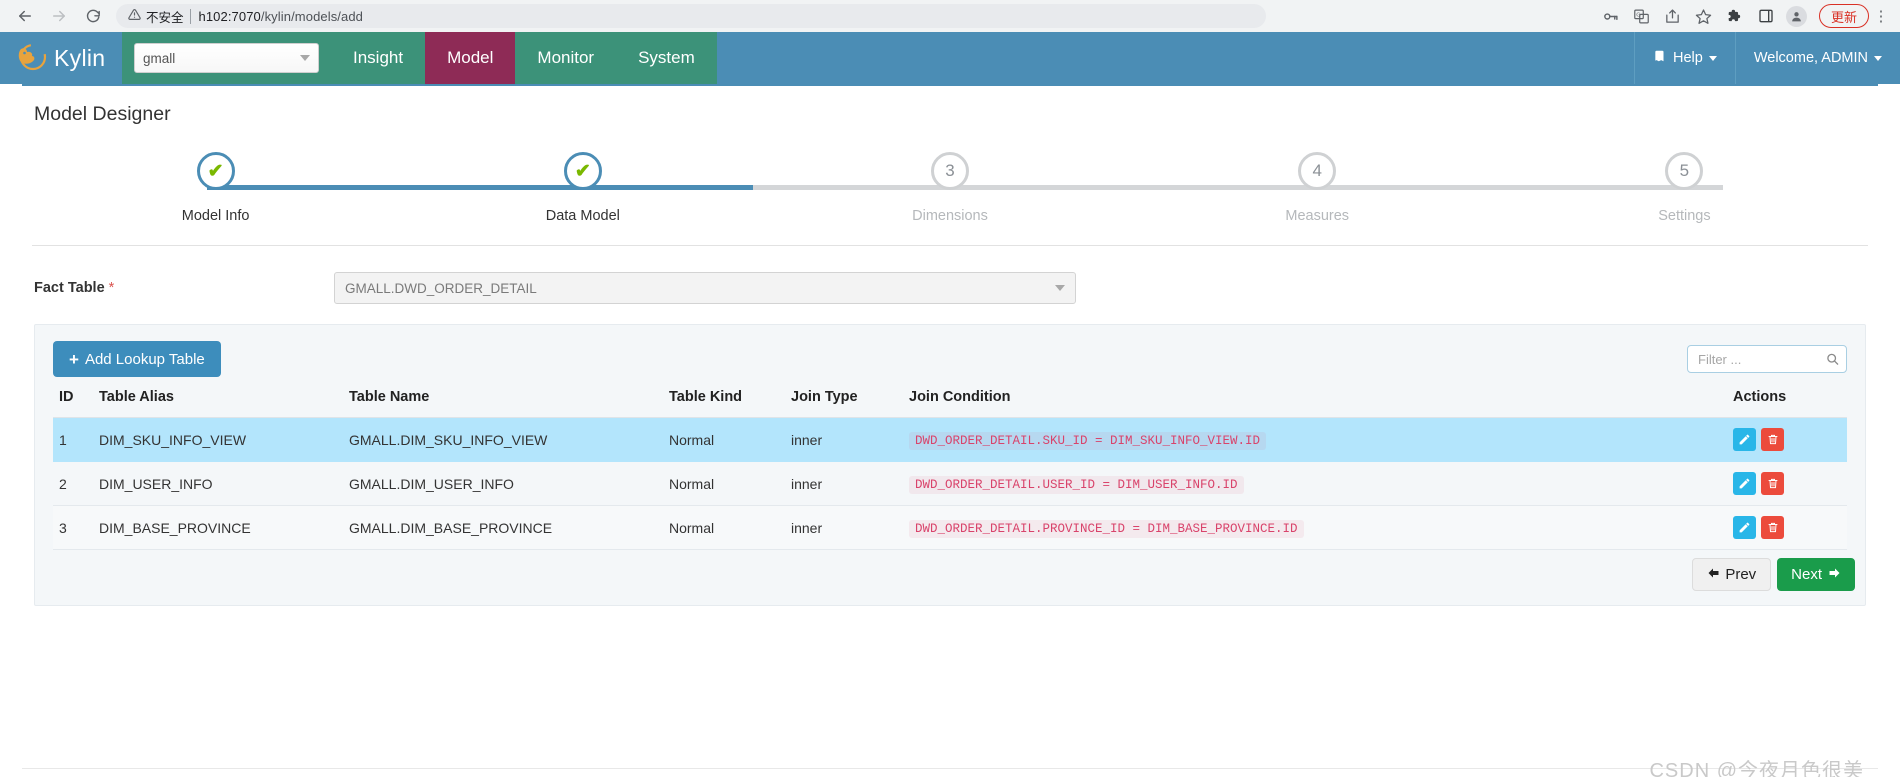 This screenshot has height=777, width=1900. What do you see at coordinates (1704, 16) in the screenshot?
I see `bookmark-star-icon` at bounding box center [1704, 16].